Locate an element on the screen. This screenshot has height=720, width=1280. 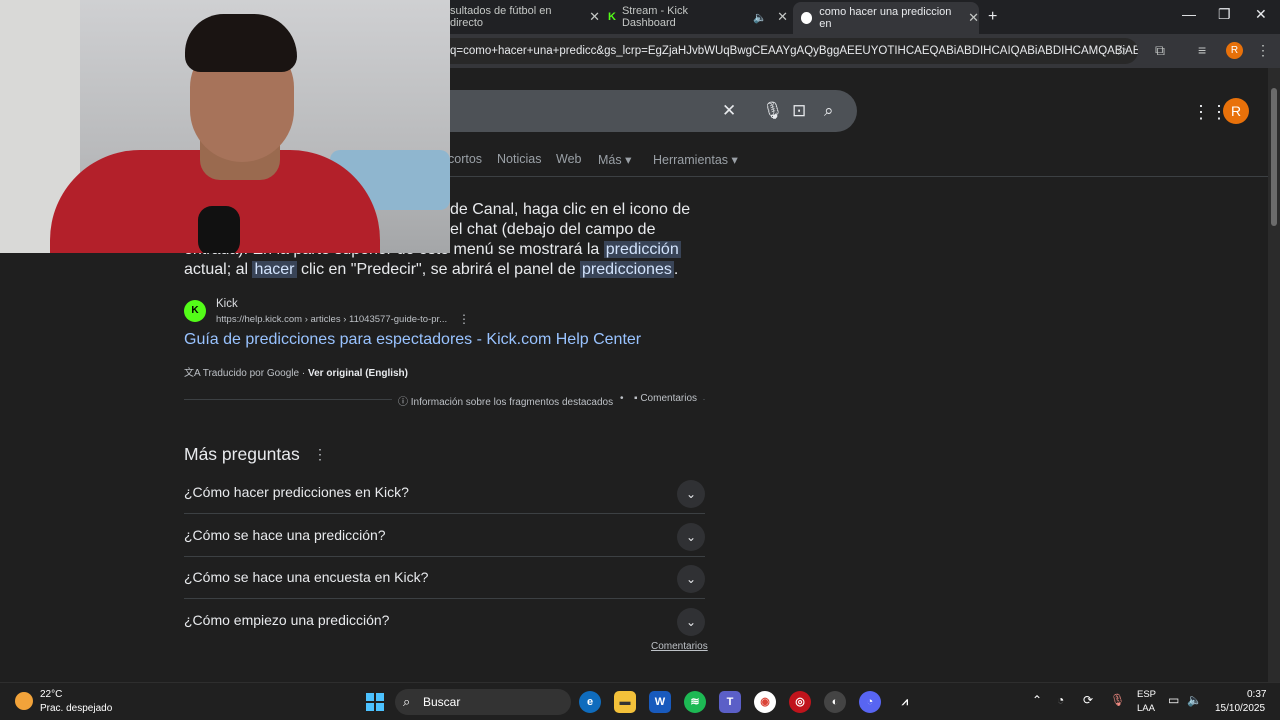
scrollbar-thumb is located at coordinates (1274, 157).